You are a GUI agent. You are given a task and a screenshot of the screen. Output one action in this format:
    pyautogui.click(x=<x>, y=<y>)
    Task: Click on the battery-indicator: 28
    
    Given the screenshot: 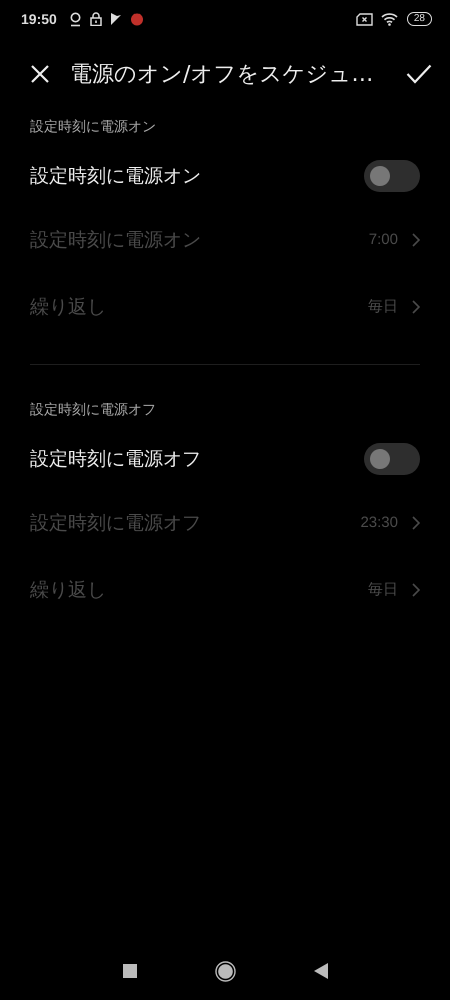 What is the action you would take?
    pyautogui.click(x=419, y=19)
    